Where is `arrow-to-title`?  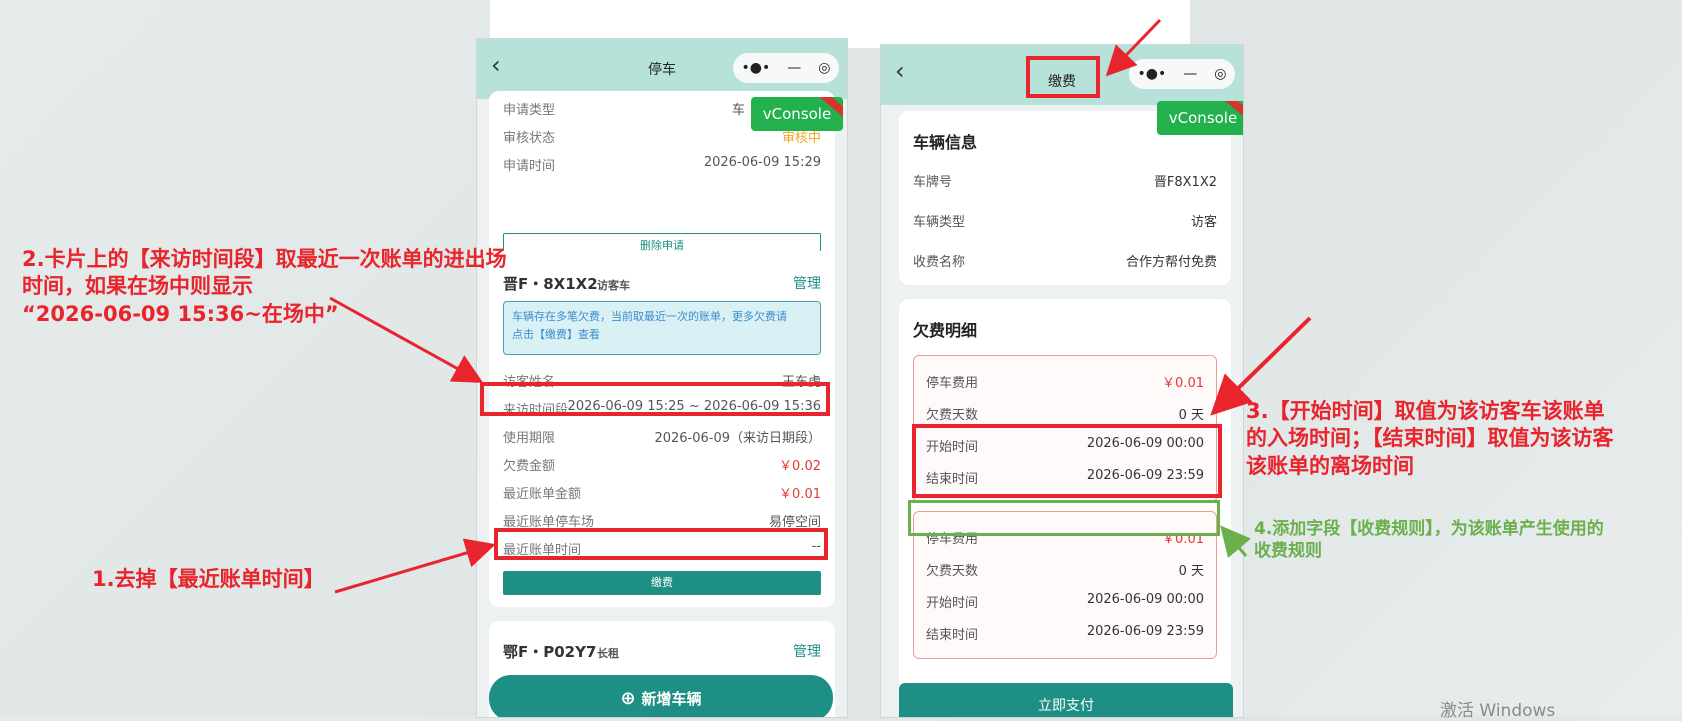 arrow-to-title is located at coordinates (1133, 47).